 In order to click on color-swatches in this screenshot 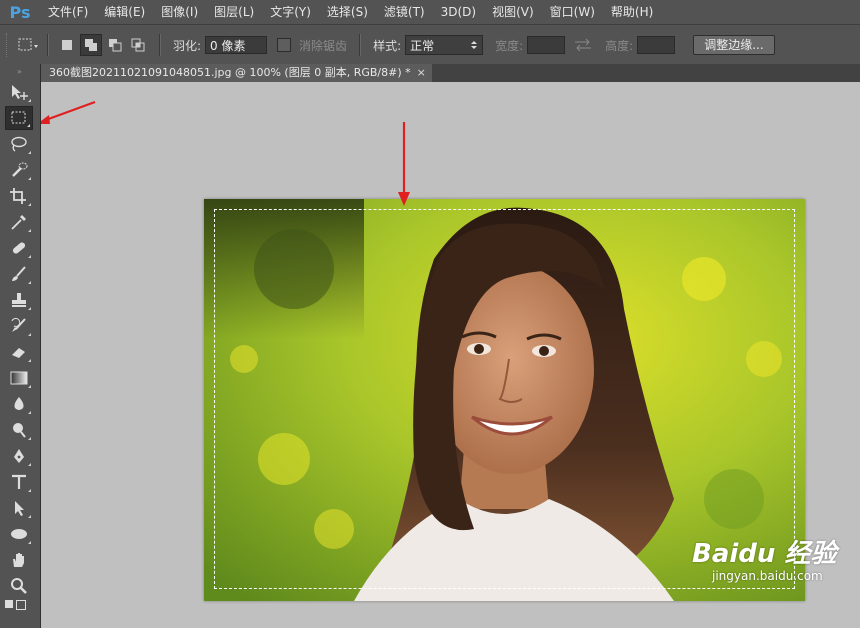, I will do `click(22, 605)`.